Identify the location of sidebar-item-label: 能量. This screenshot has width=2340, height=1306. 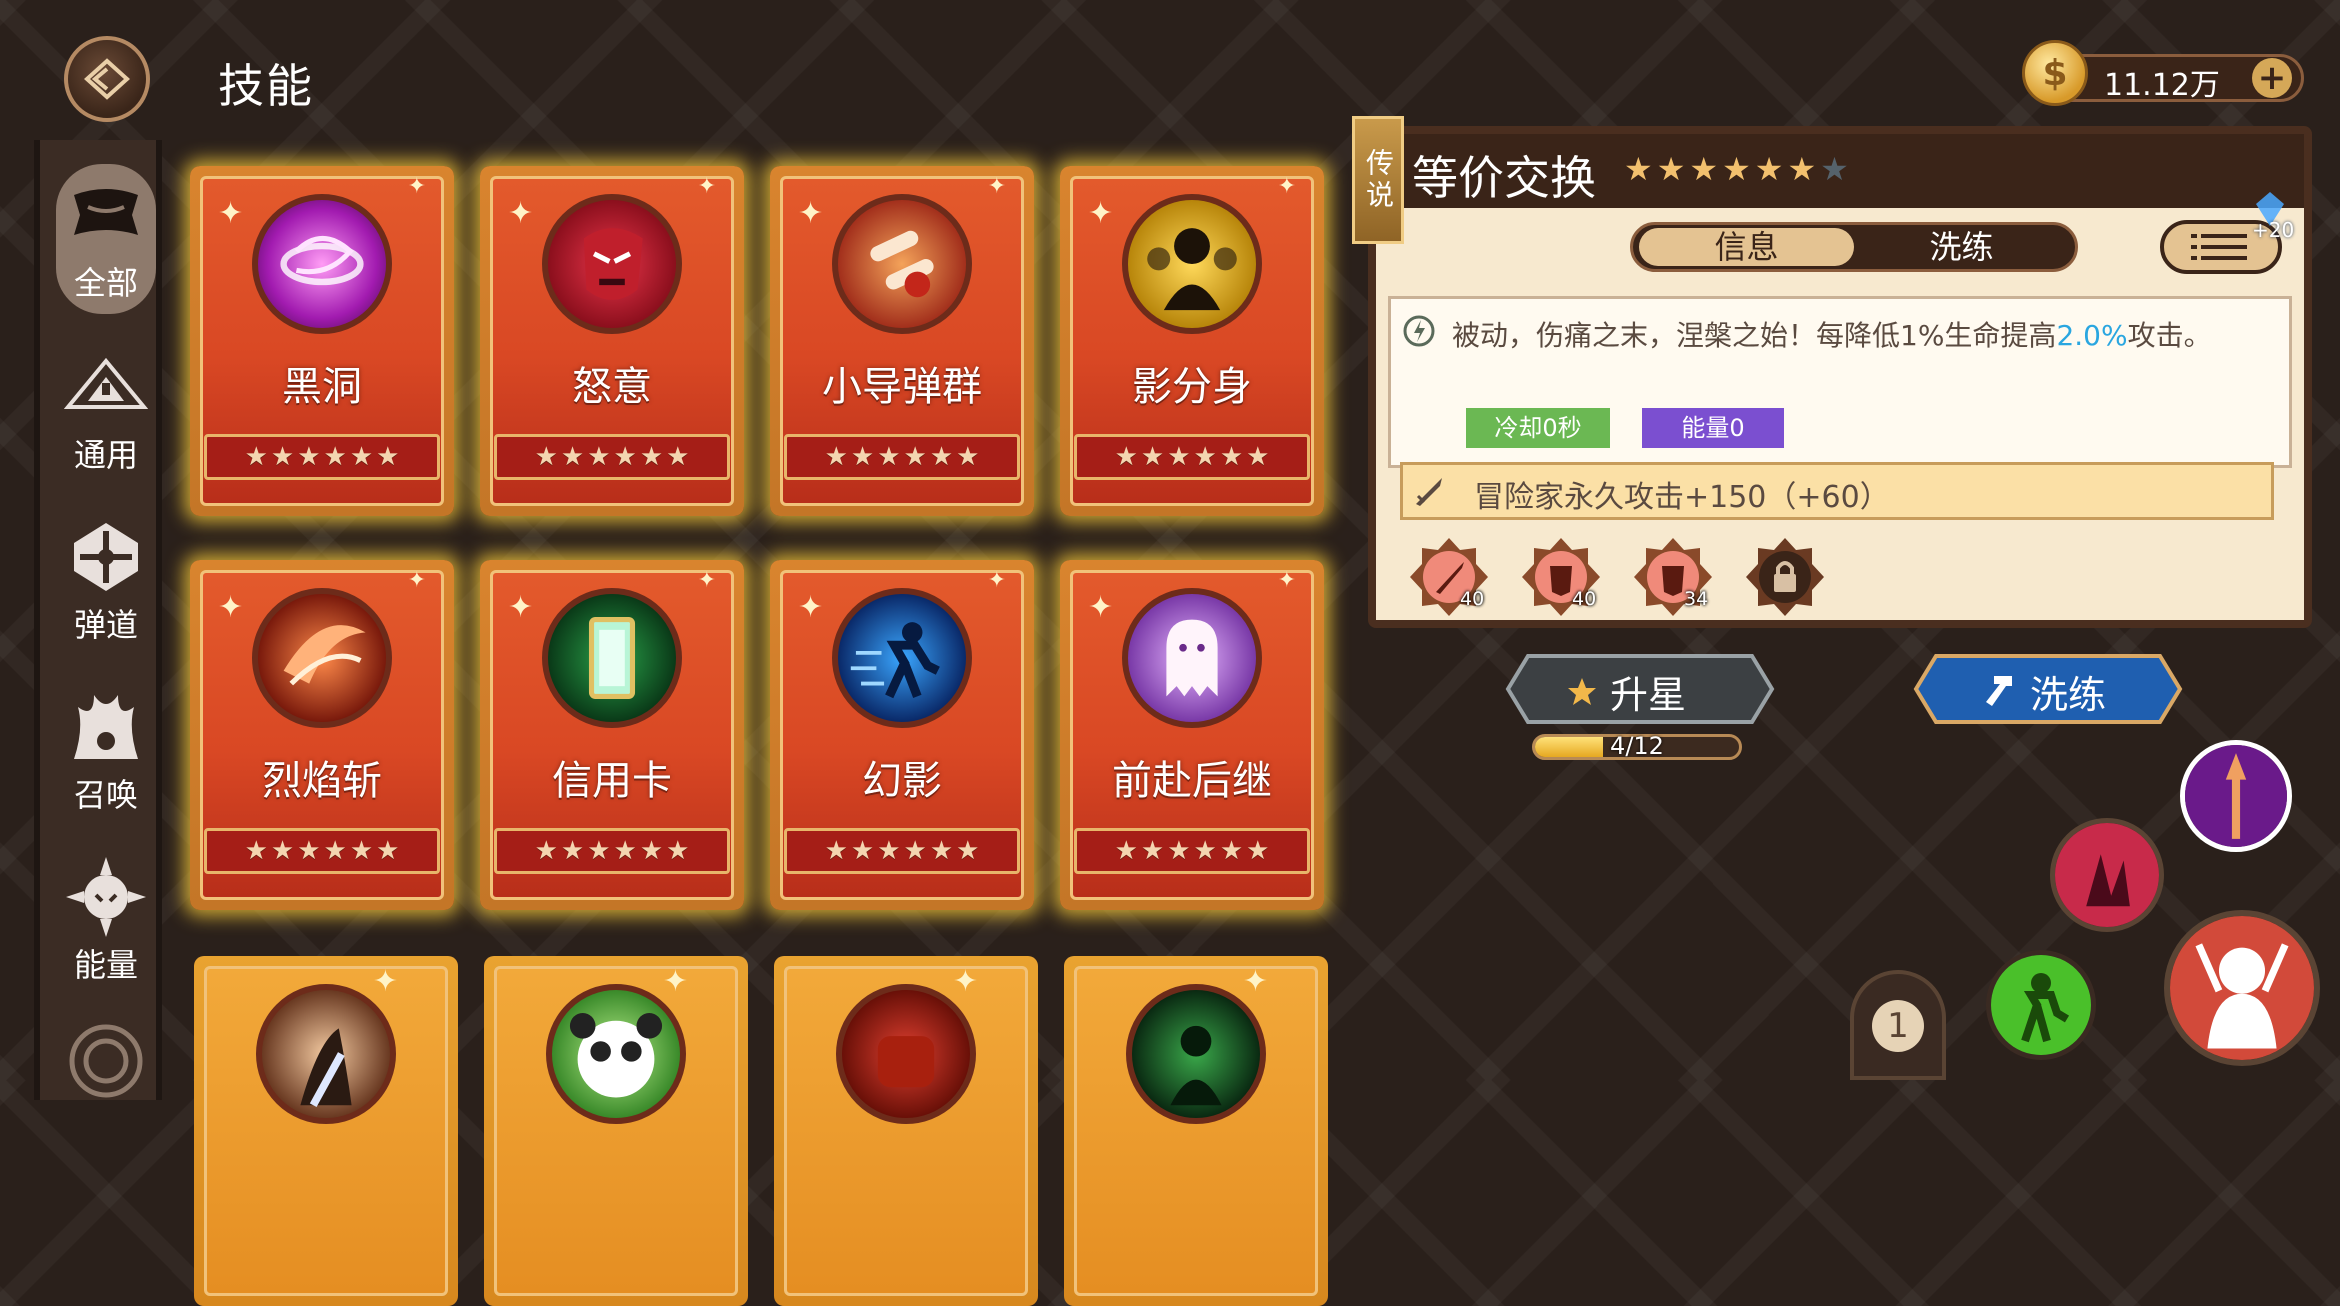
(105, 965).